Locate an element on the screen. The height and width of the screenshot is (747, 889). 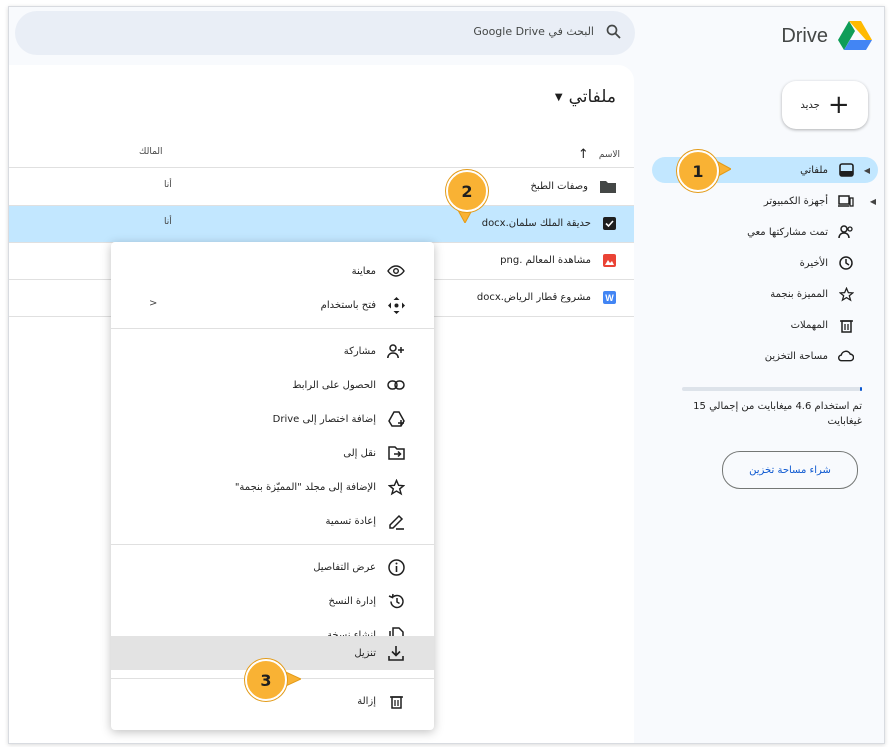
my-drive-icon is located at coordinates (846, 170).